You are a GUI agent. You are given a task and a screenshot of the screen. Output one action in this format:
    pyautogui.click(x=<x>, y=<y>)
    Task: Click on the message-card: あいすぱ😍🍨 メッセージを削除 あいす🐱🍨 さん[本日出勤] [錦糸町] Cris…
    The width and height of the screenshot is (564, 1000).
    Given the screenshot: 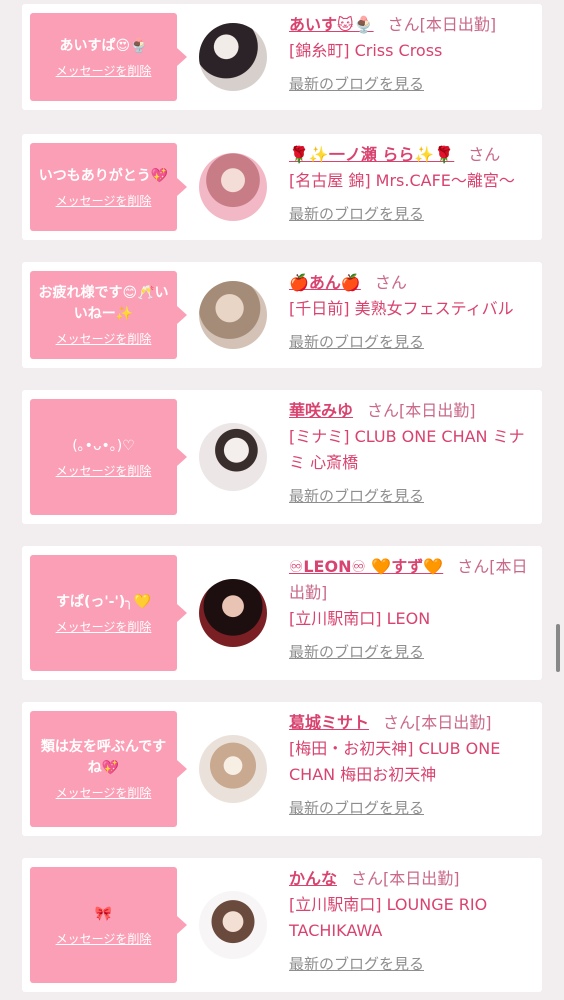 What is the action you would take?
    pyautogui.click(x=282, y=57)
    